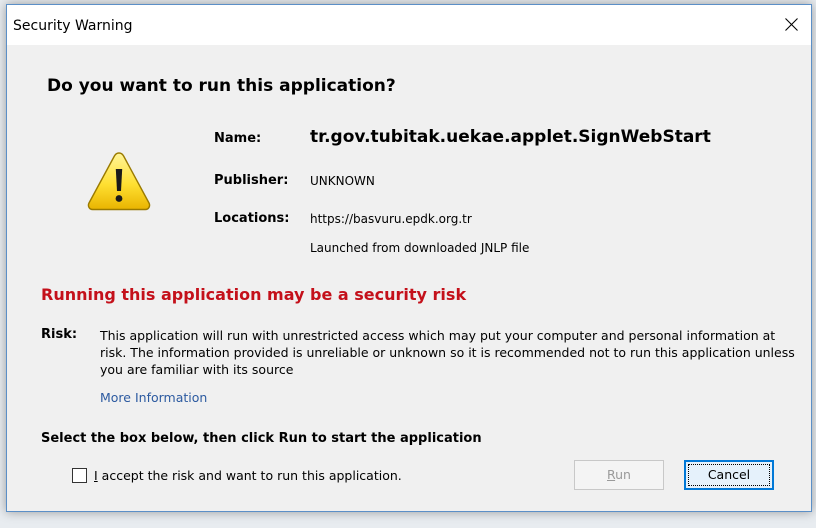 This screenshot has width=816, height=528. I want to click on launch-source: Launched from downloaded JNLP file, so click(420, 248).